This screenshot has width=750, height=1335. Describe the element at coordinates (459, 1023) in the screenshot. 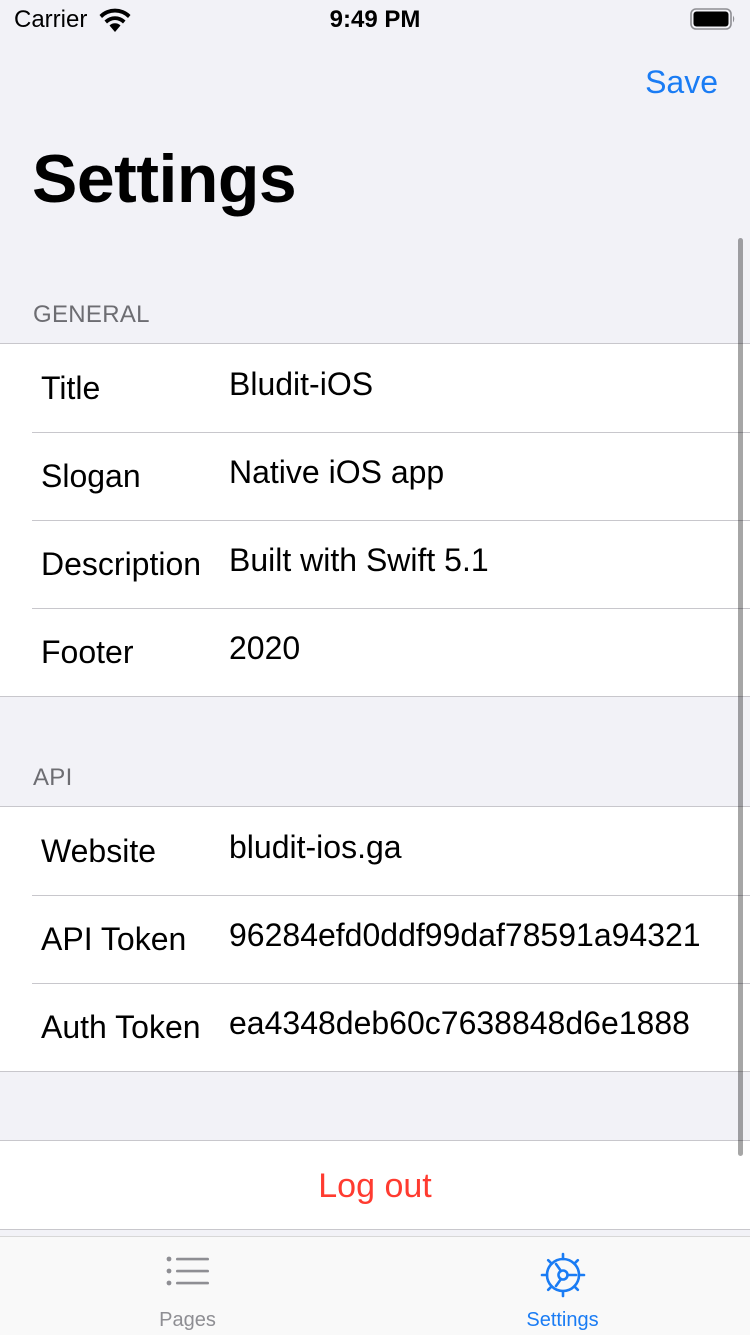

I see `auth-token-field: ea4348deb60c7638848d6e1888` at that location.